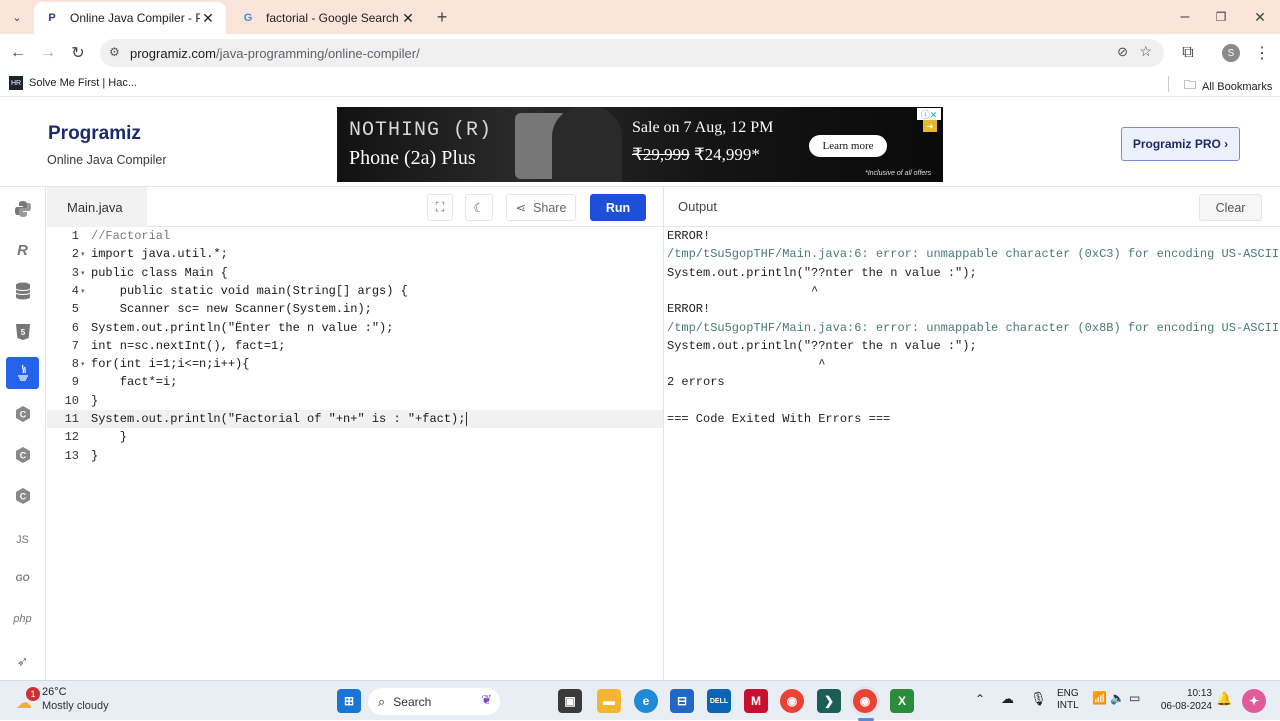 This screenshot has height=721, width=1280. I want to click on code-text: Scanner sc= new Scanner(System.in);, so click(231, 309).